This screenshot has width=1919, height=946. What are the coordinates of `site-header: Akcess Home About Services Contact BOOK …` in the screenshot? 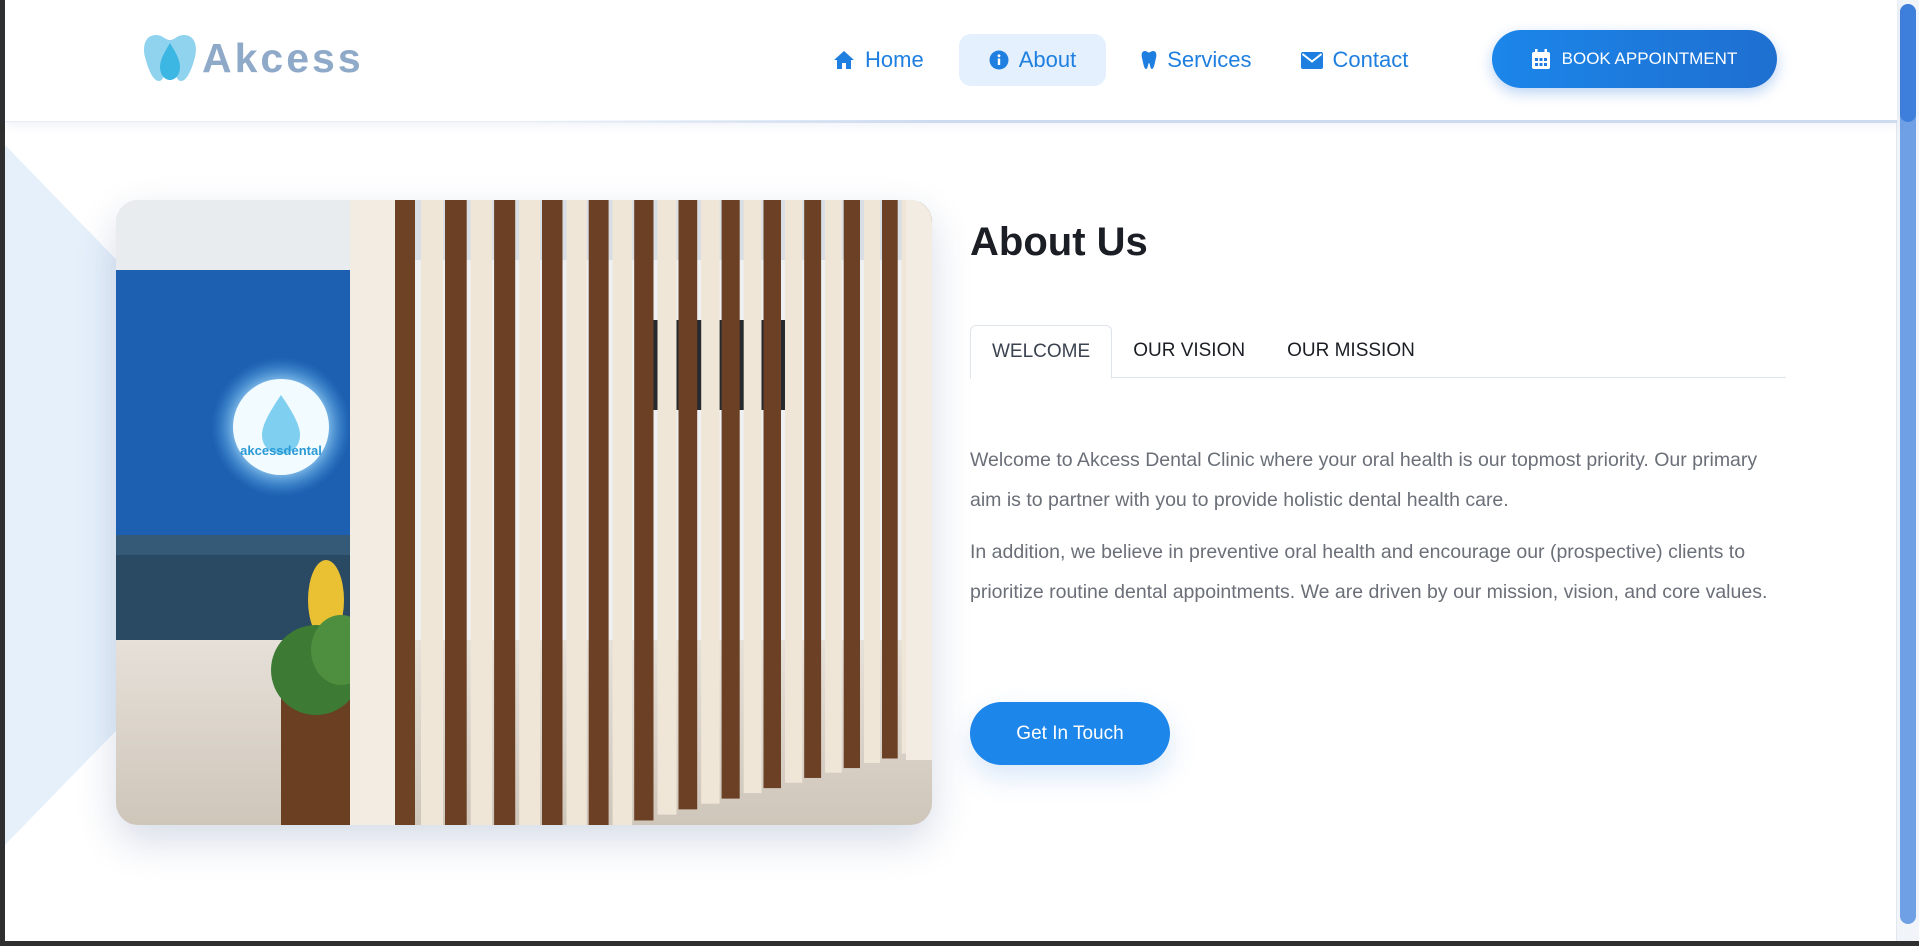 It's located at (951, 61).